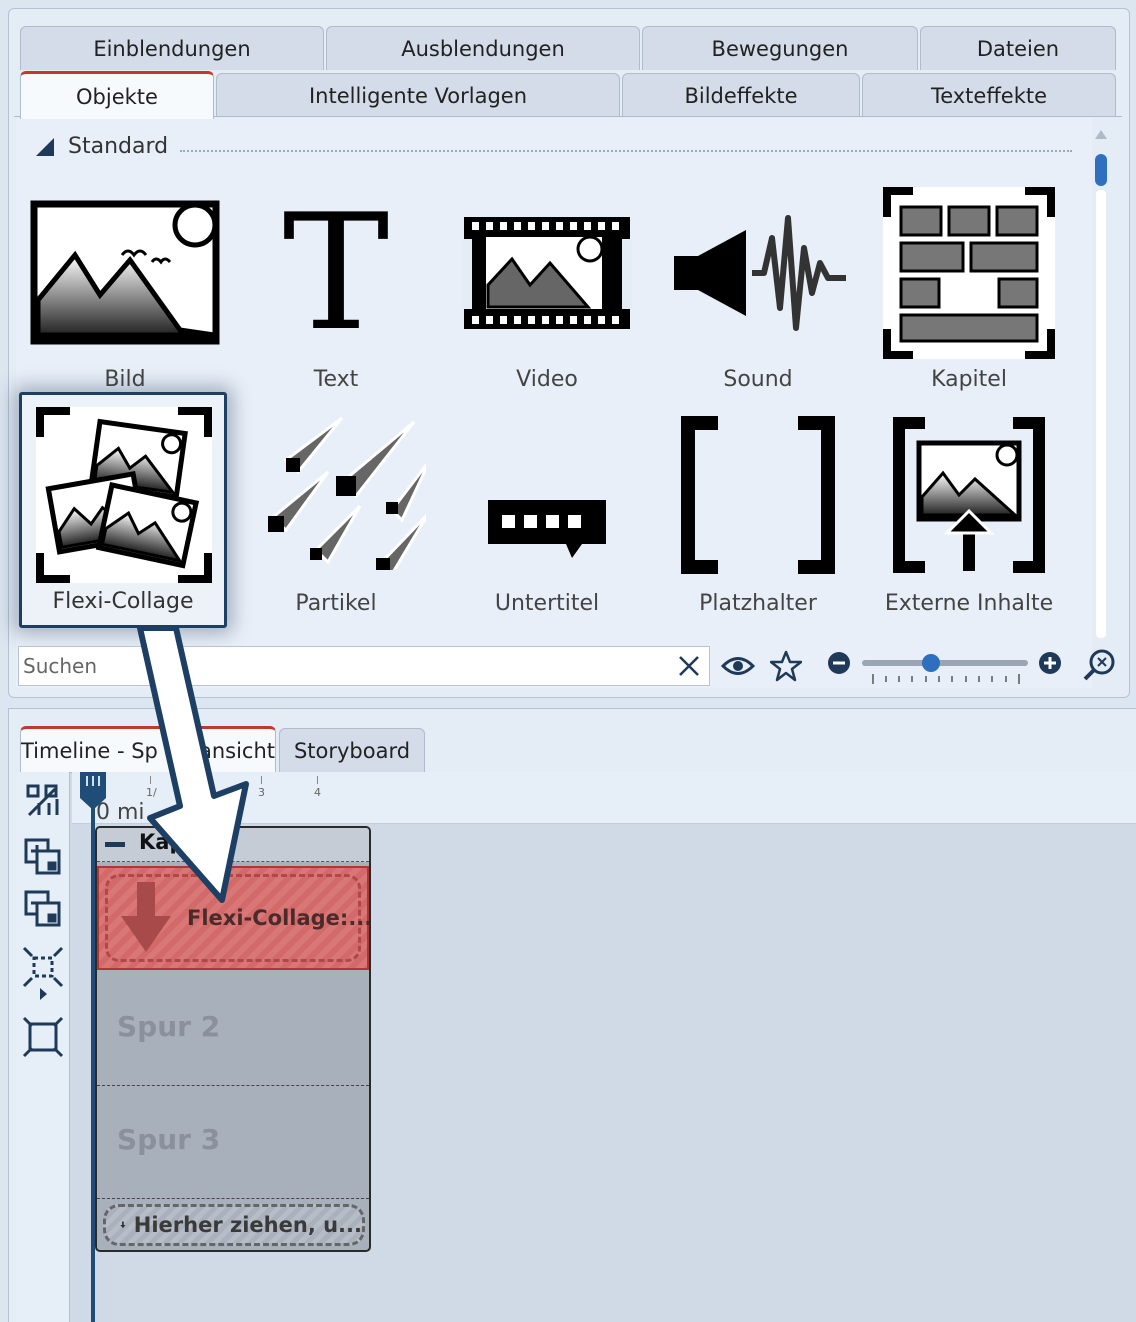 The image size is (1136, 1322). I want to click on object-externe-inhalte: Externe Inhalte, so click(969, 515).